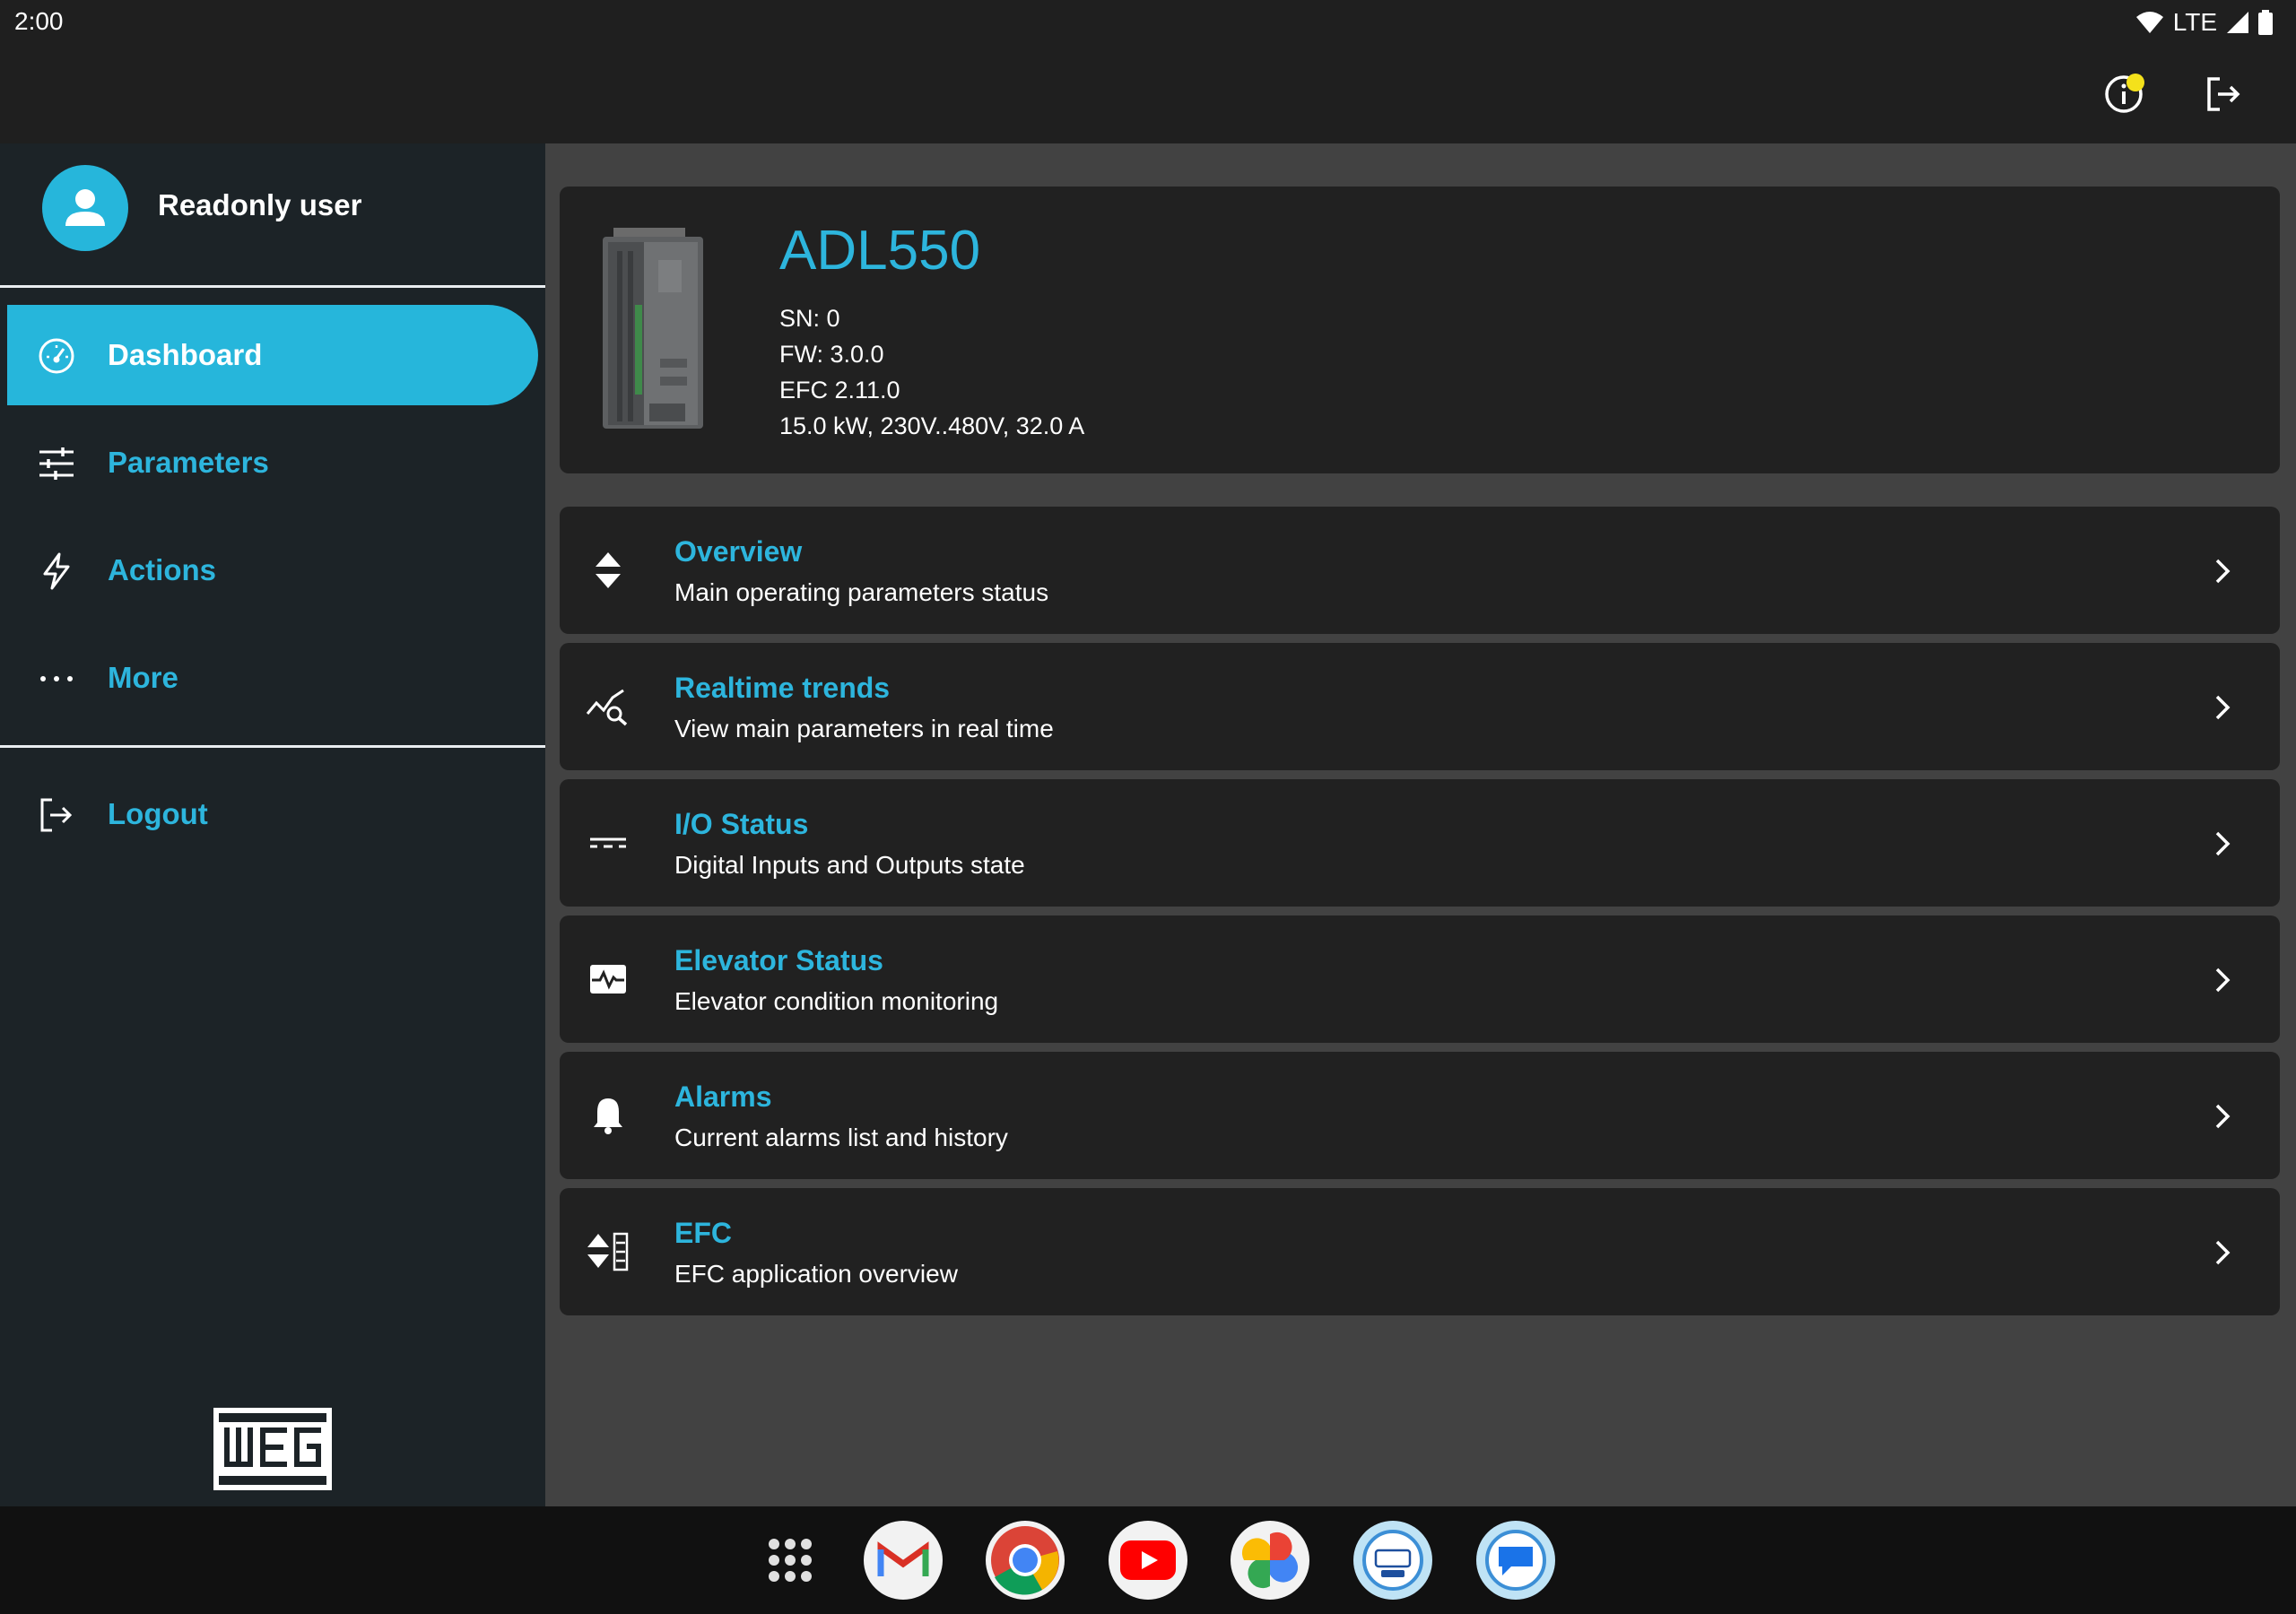 The width and height of the screenshot is (2296, 1614). What do you see at coordinates (703, 1233) in the screenshot?
I see `menu-item-title: EFC` at bounding box center [703, 1233].